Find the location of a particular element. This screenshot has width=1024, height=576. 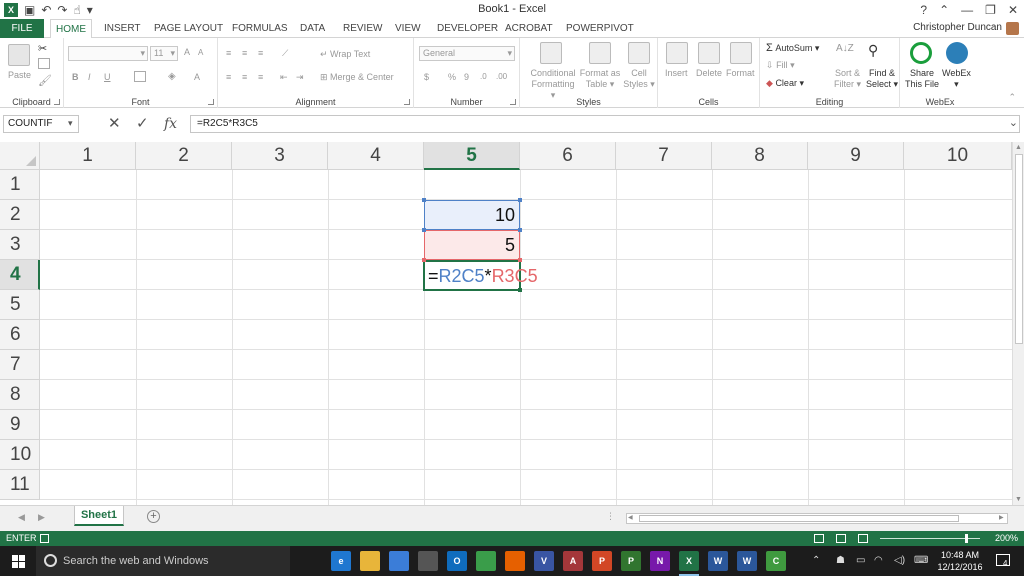

format-as-table-icon is located at coordinates (600, 53).